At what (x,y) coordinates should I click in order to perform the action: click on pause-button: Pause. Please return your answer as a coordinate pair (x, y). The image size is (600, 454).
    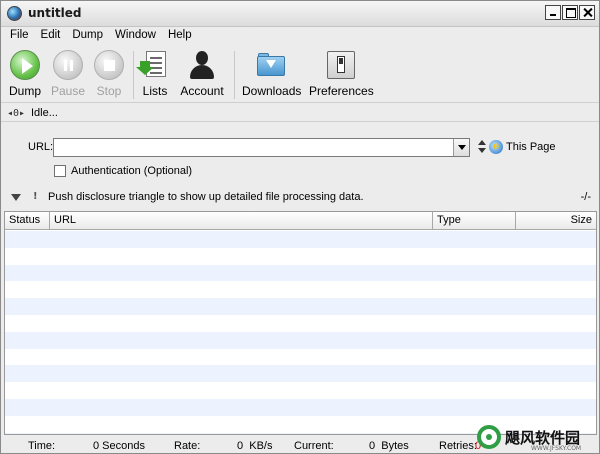
    Looking at the image, I should click on (68, 74).